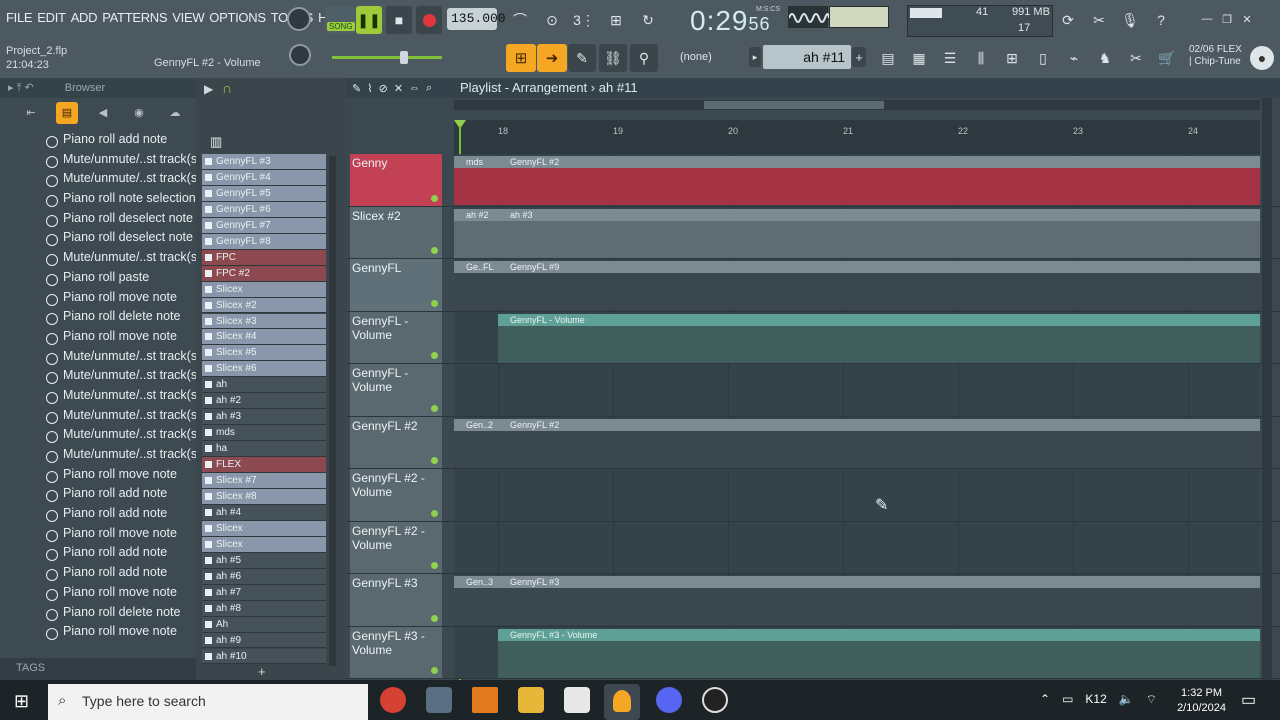 The height and width of the screenshot is (720, 1280). I want to click on channel-row: Slicex #4, so click(264, 337).